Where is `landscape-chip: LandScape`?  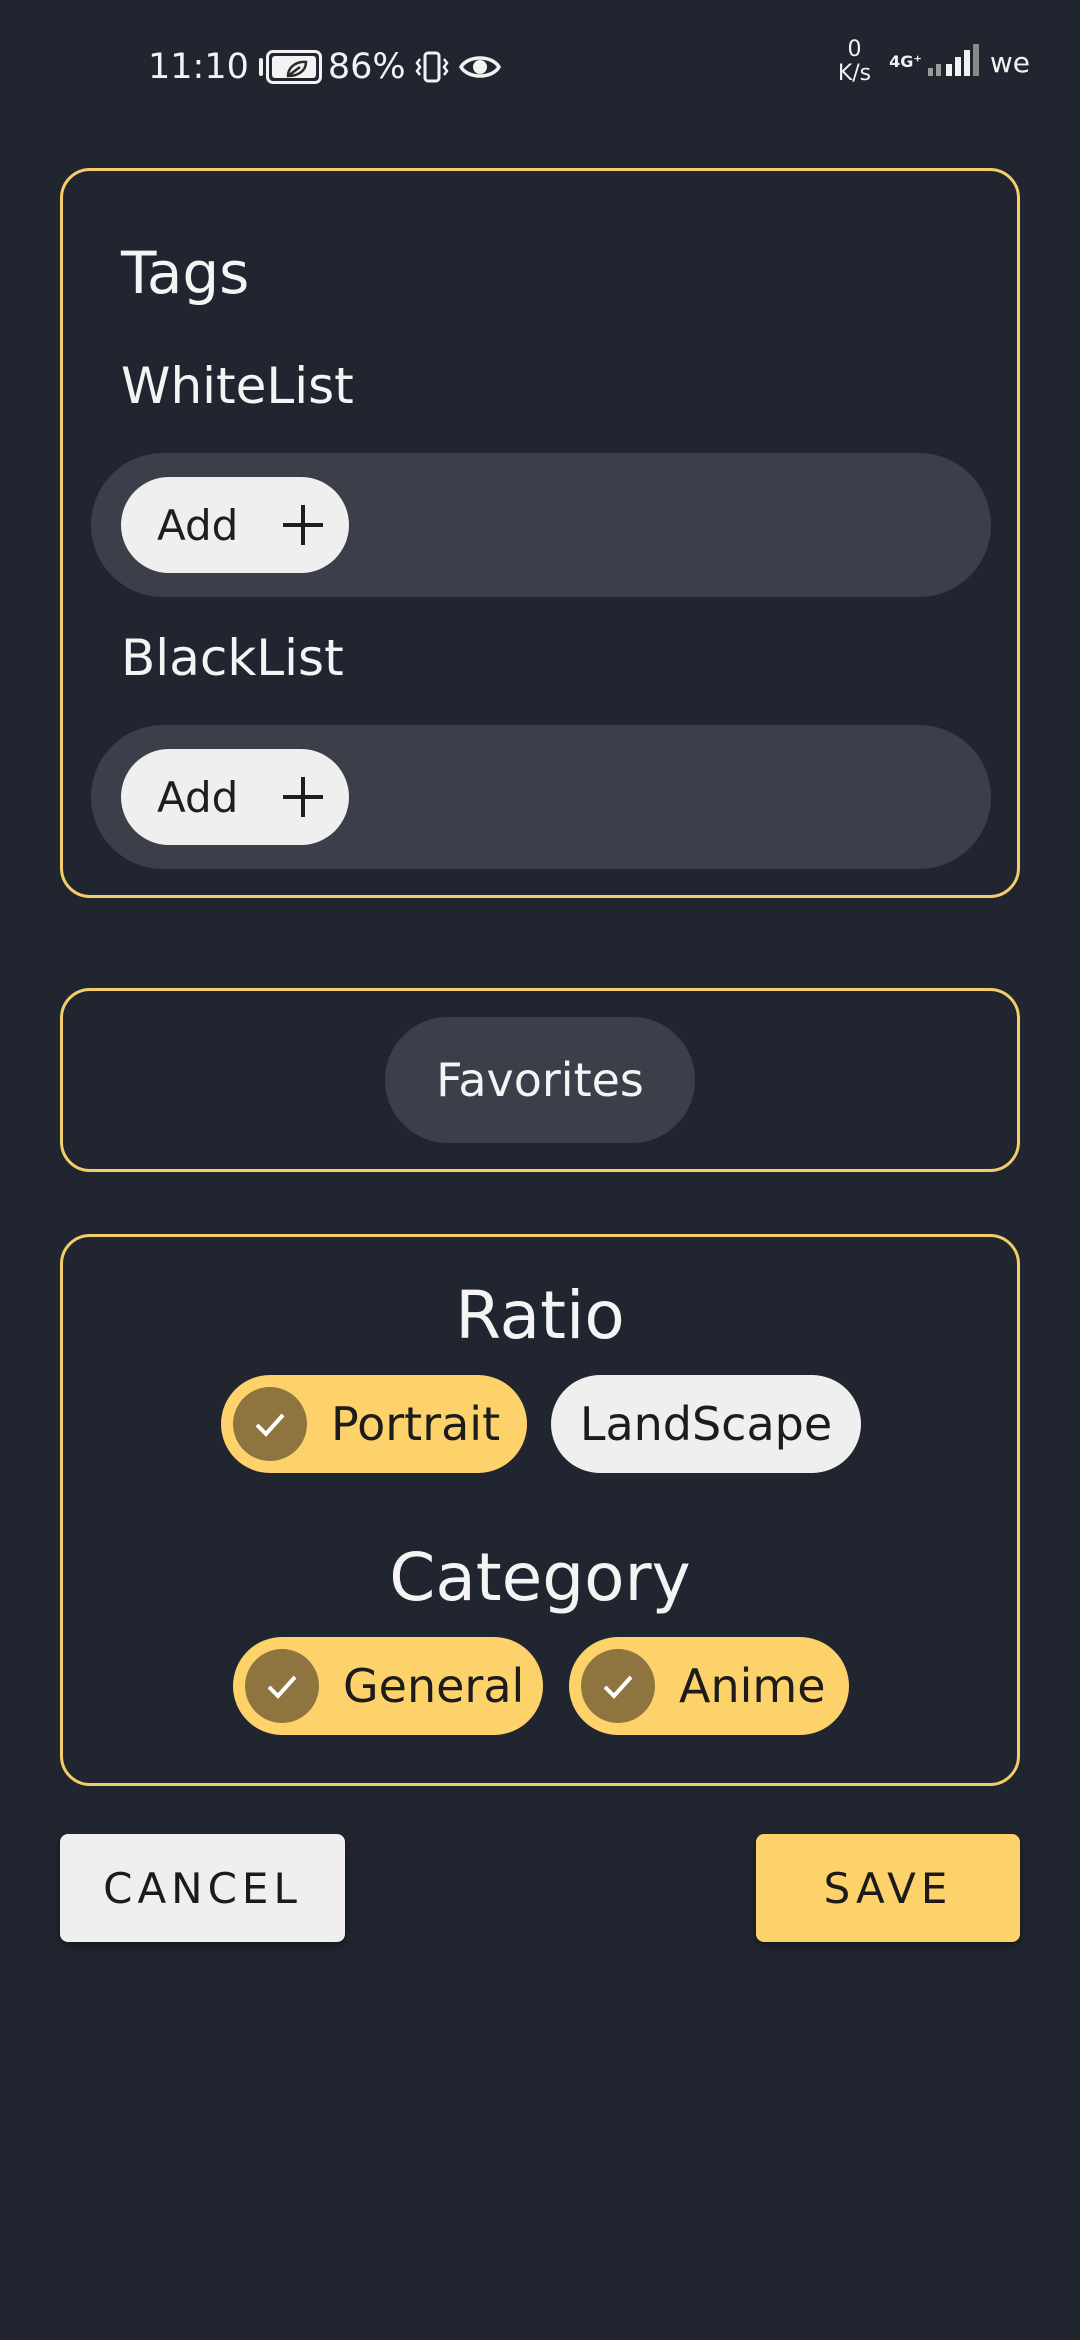
landscape-chip: LandScape is located at coordinates (706, 1424).